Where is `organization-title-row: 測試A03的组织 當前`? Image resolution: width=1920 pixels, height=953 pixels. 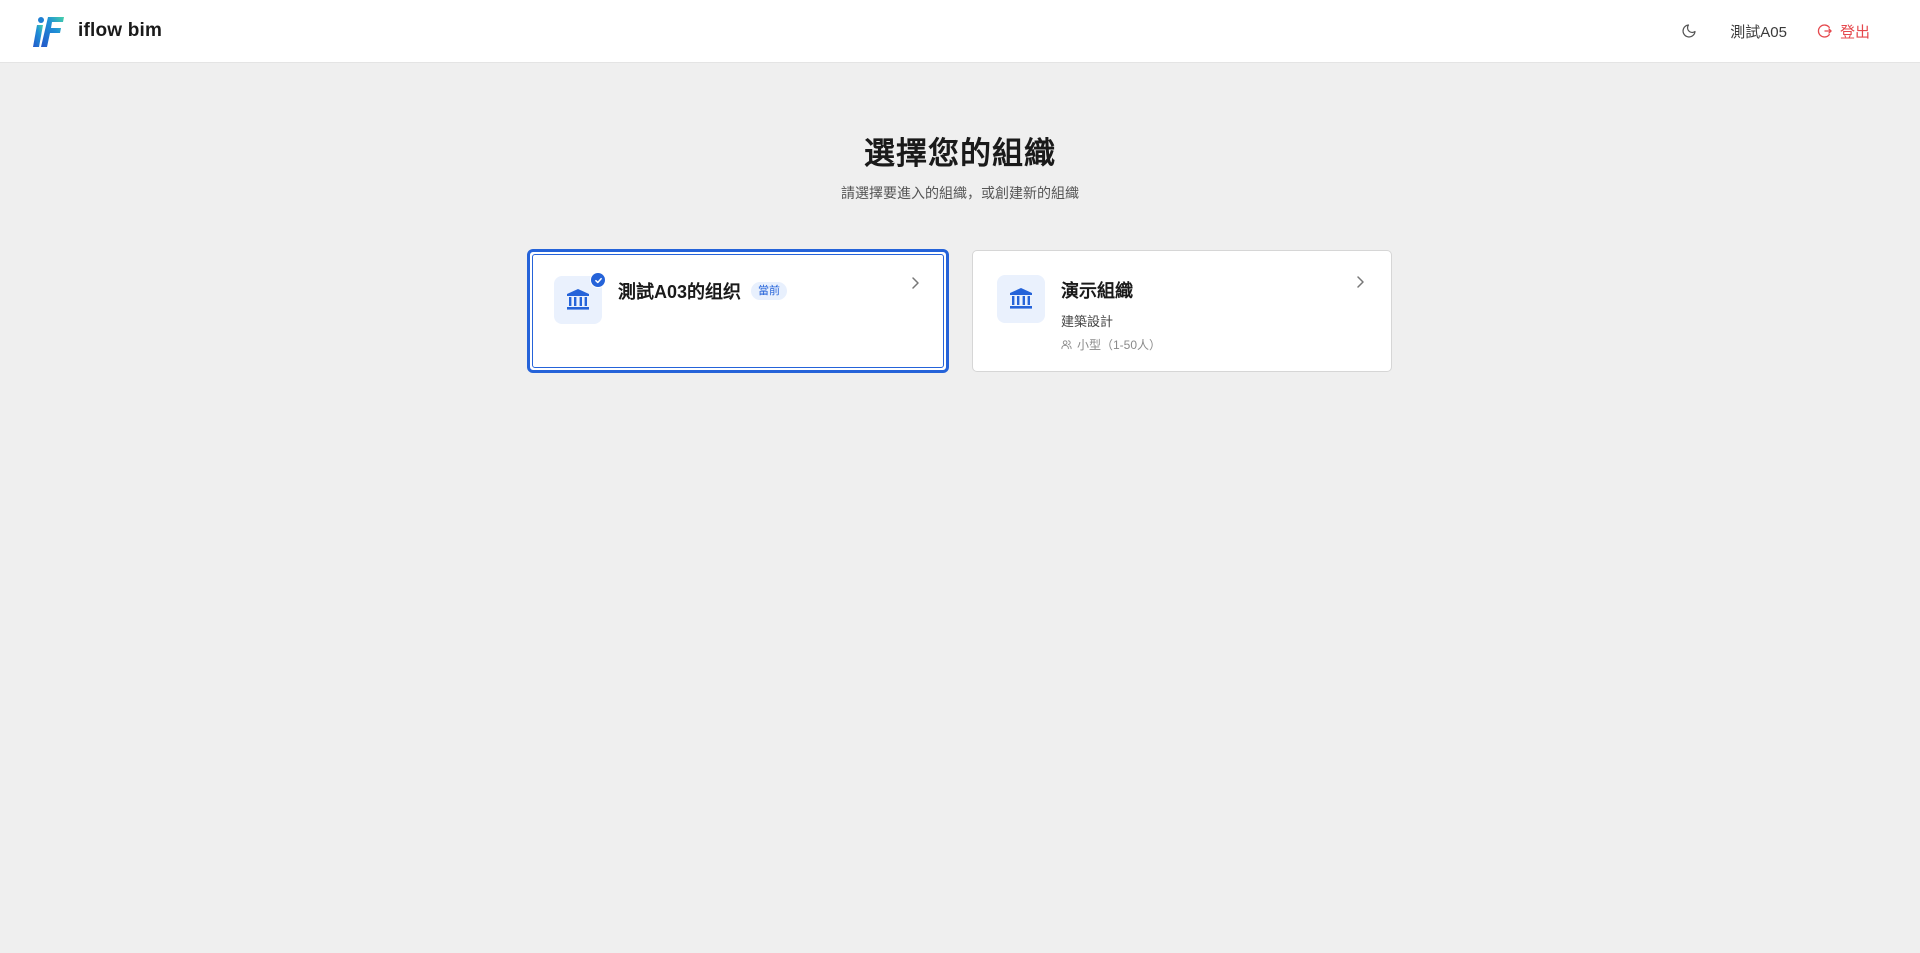 organization-title-row: 測試A03的组织 當前 is located at coordinates (703, 291).